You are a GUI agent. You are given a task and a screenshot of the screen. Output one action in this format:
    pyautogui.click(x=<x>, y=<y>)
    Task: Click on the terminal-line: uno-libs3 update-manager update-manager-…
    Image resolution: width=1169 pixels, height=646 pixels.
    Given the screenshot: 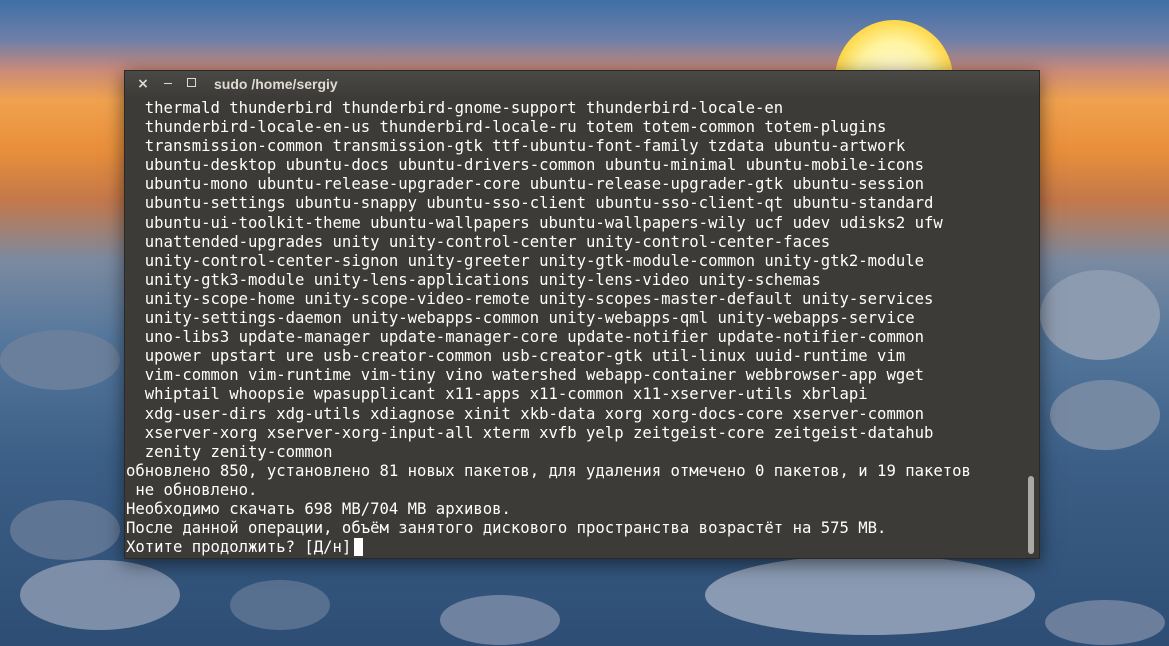 What is the action you would take?
    pyautogui.click(x=525, y=337)
    